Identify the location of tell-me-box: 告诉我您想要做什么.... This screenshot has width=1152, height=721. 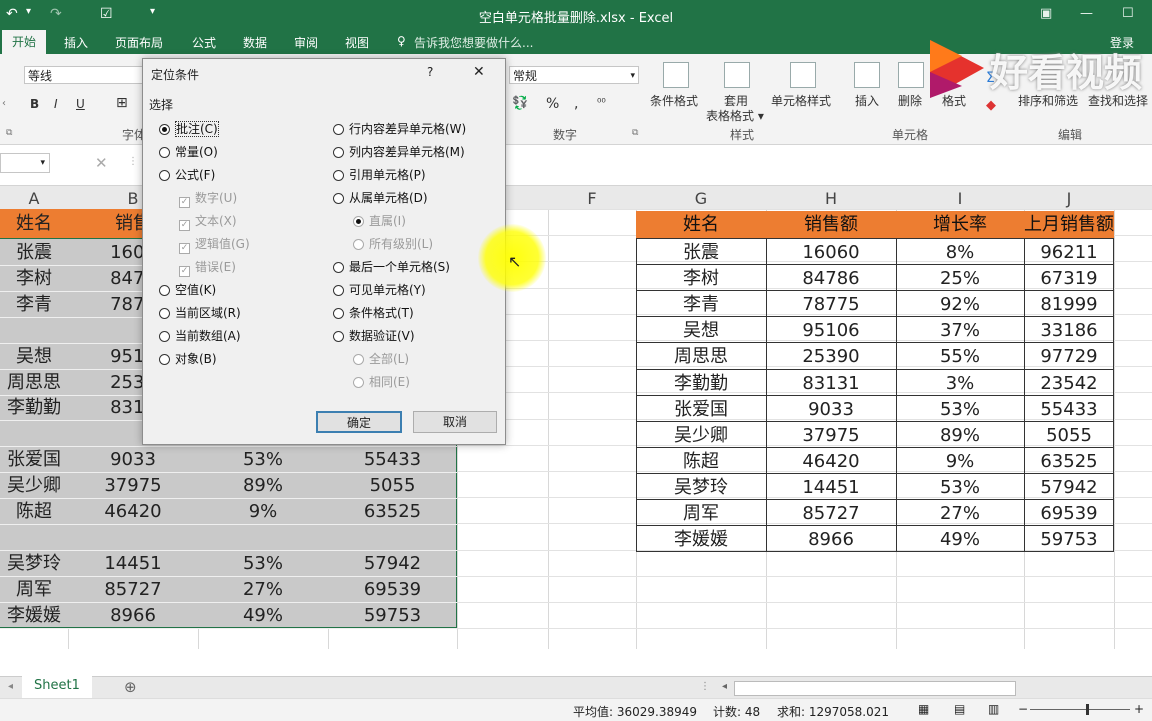
(473, 42).